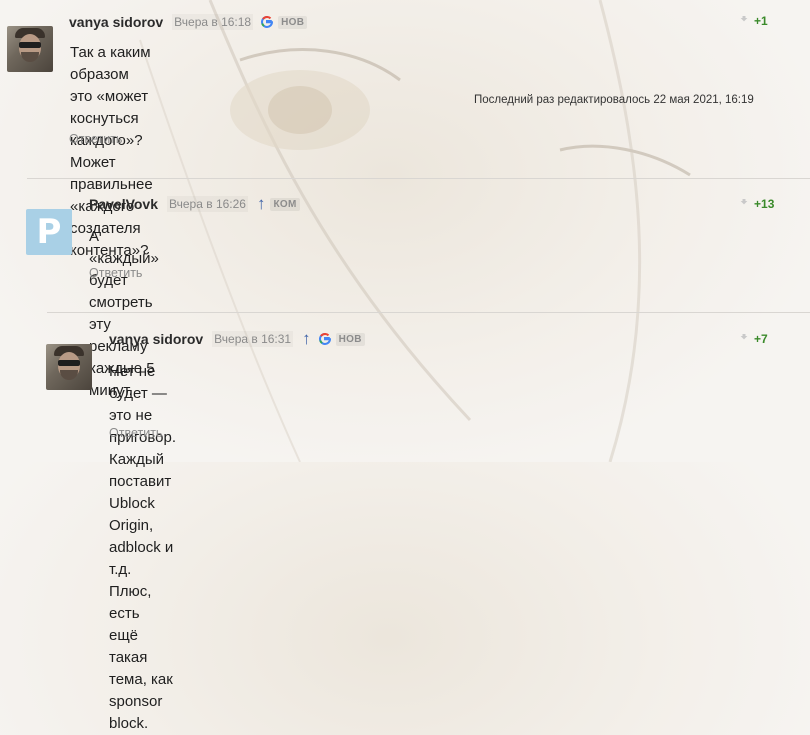 This screenshot has width=810, height=735. What do you see at coordinates (285, 204) in the screenshot?
I see `user-badge: КОМ` at bounding box center [285, 204].